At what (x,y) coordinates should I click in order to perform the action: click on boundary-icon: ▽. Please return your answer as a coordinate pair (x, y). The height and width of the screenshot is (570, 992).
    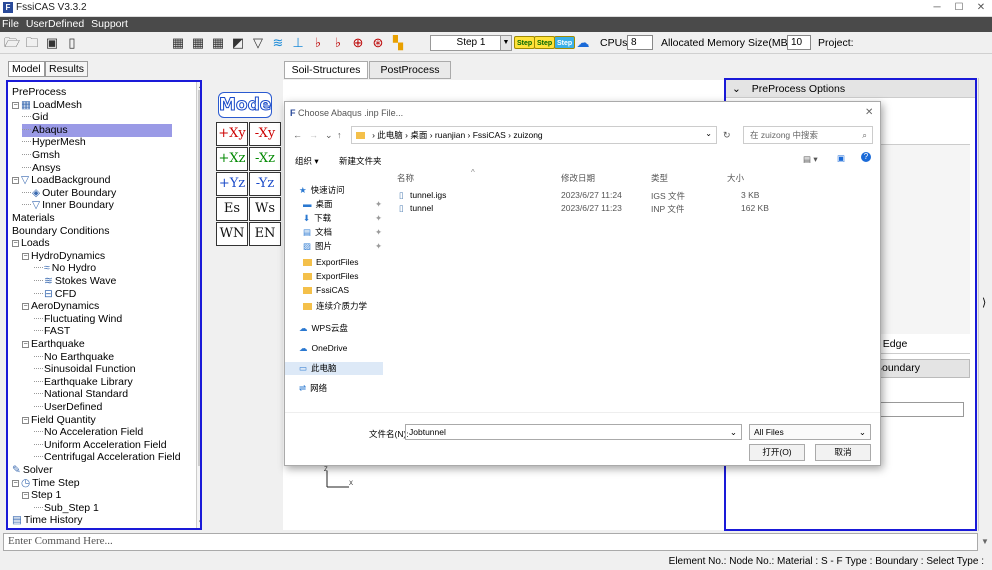
    Looking at the image, I should click on (258, 43).